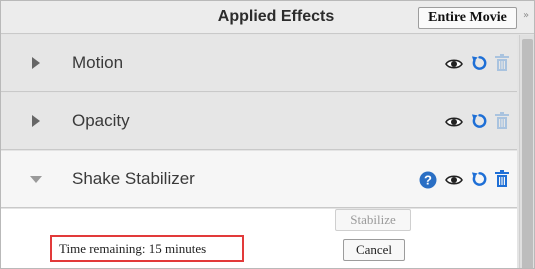  What do you see at coordinates (374, 250) in the screenshot?
I see `cancel-button: Cancel` at bounding box center [374, 250].